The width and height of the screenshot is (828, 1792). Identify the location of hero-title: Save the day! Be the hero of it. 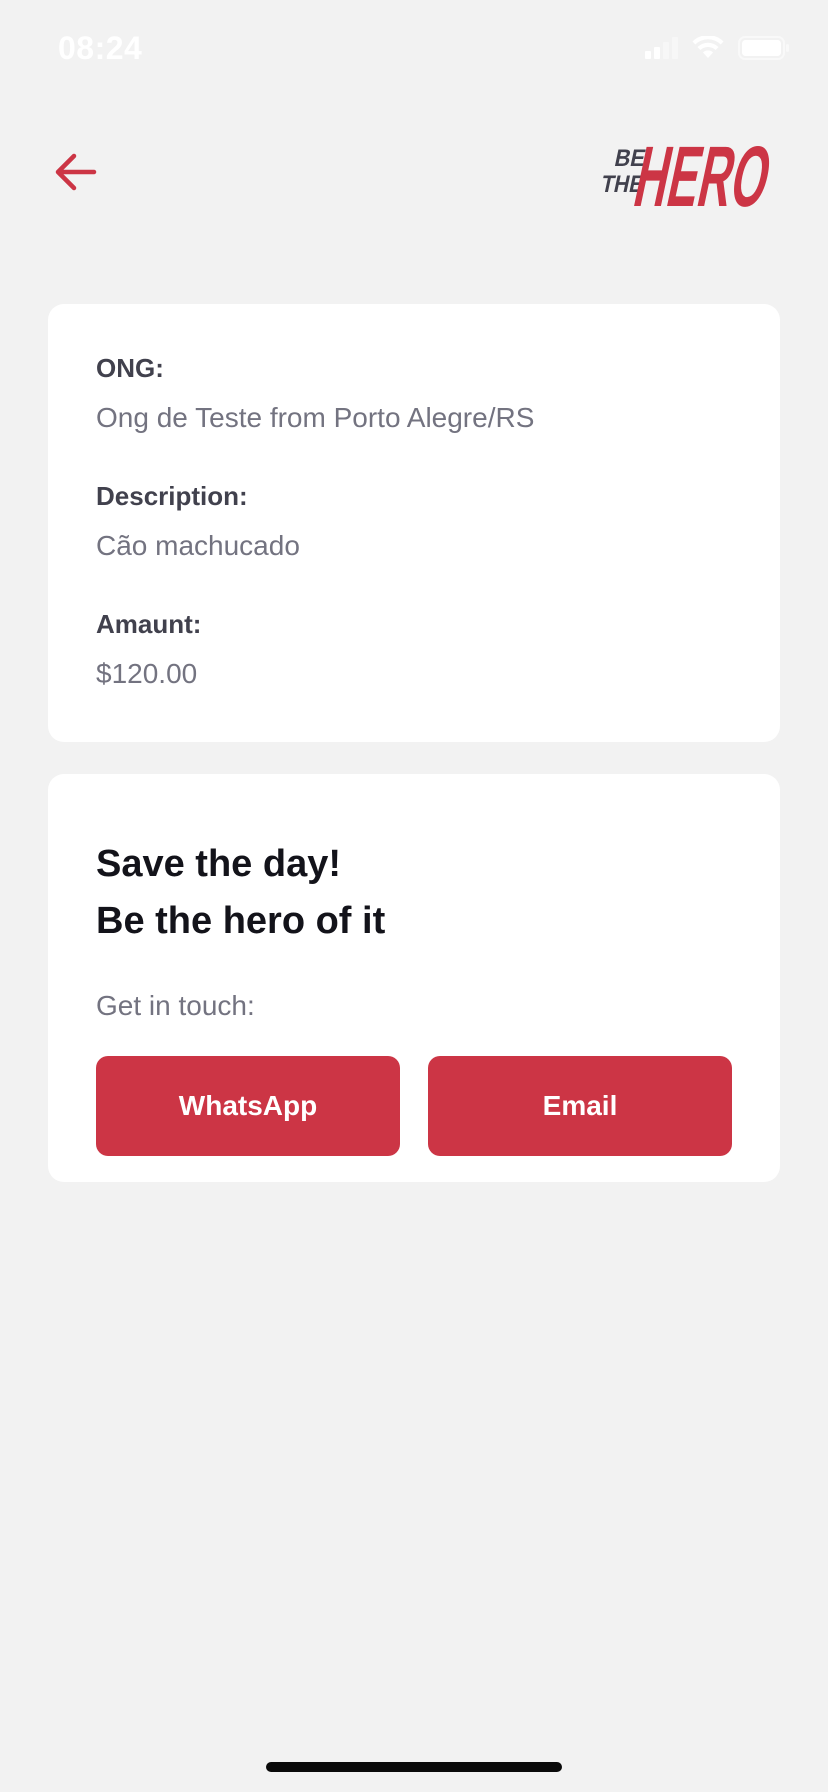
(414, 893).